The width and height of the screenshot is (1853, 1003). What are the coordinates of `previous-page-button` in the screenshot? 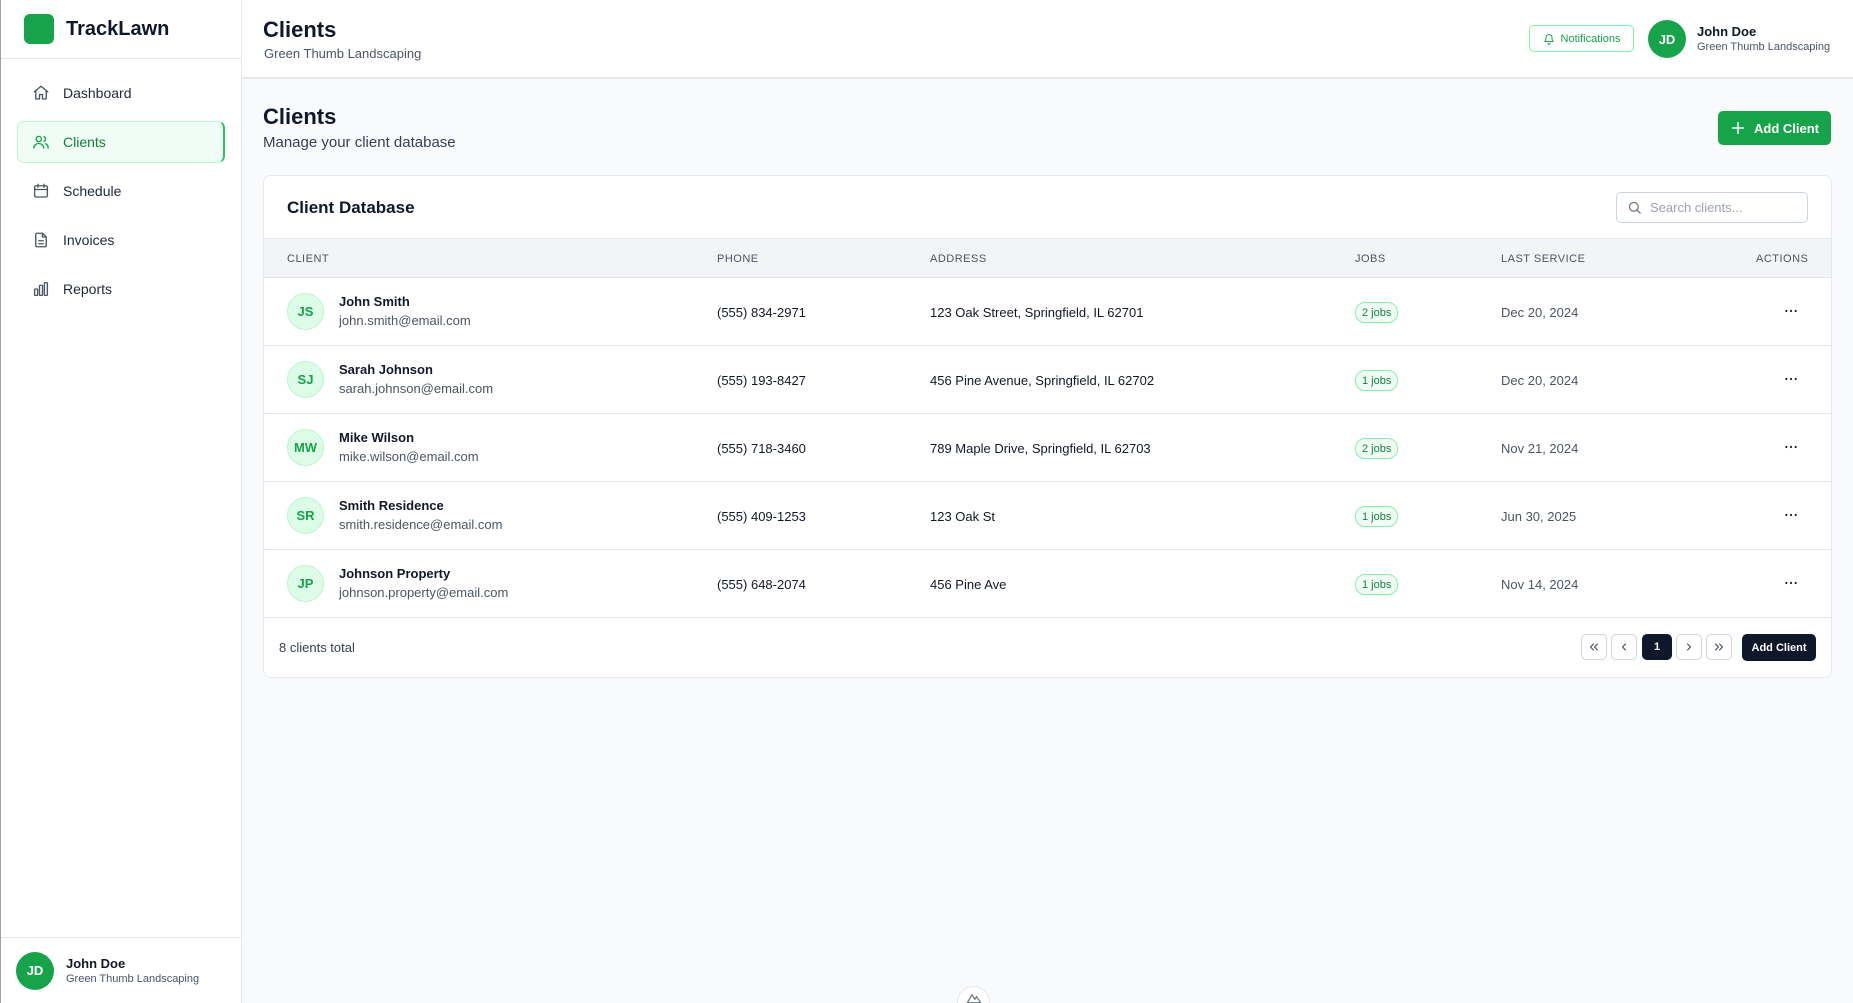 It's located at (1624, 647).